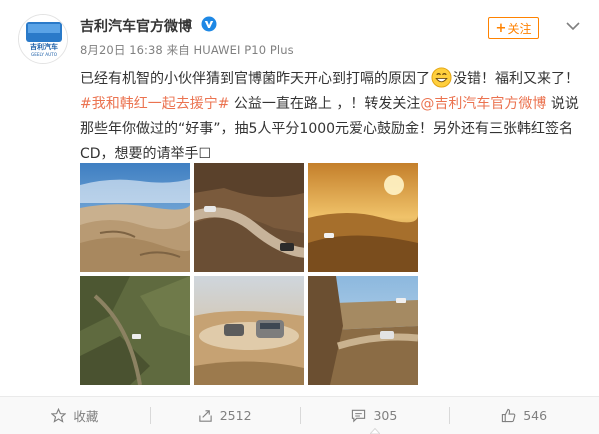  I want to click on photo-sunset-dunes, so click(363, 217).